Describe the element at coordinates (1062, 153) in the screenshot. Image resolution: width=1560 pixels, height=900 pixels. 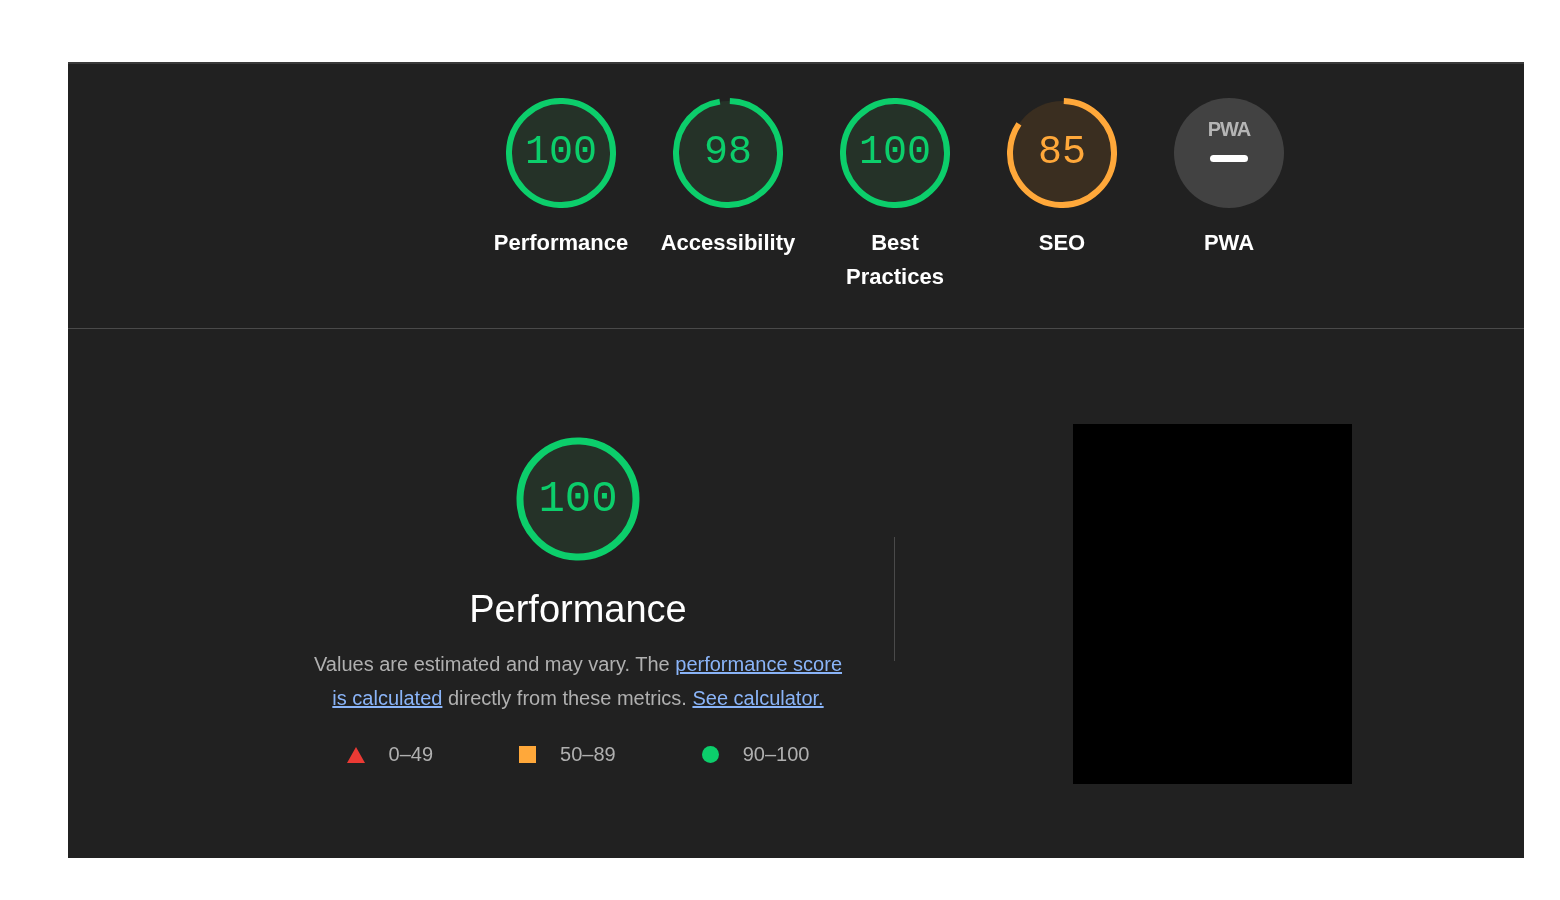
I see `score-value: 85` at that location.